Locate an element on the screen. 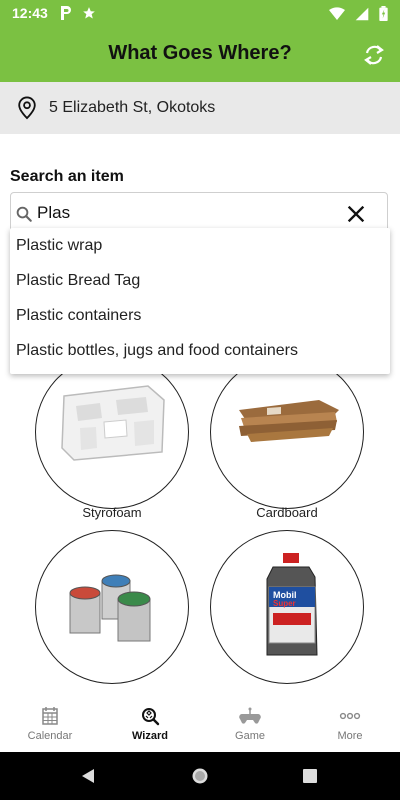  nav-item-game: Game is located at coordinates (250, 726).